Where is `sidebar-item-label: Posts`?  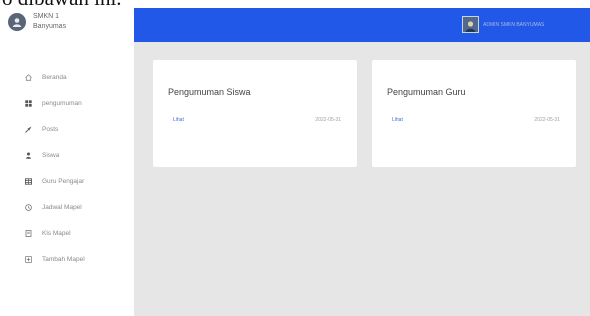
sidebar-item-label: Posts is located at coordinates (50, 129).